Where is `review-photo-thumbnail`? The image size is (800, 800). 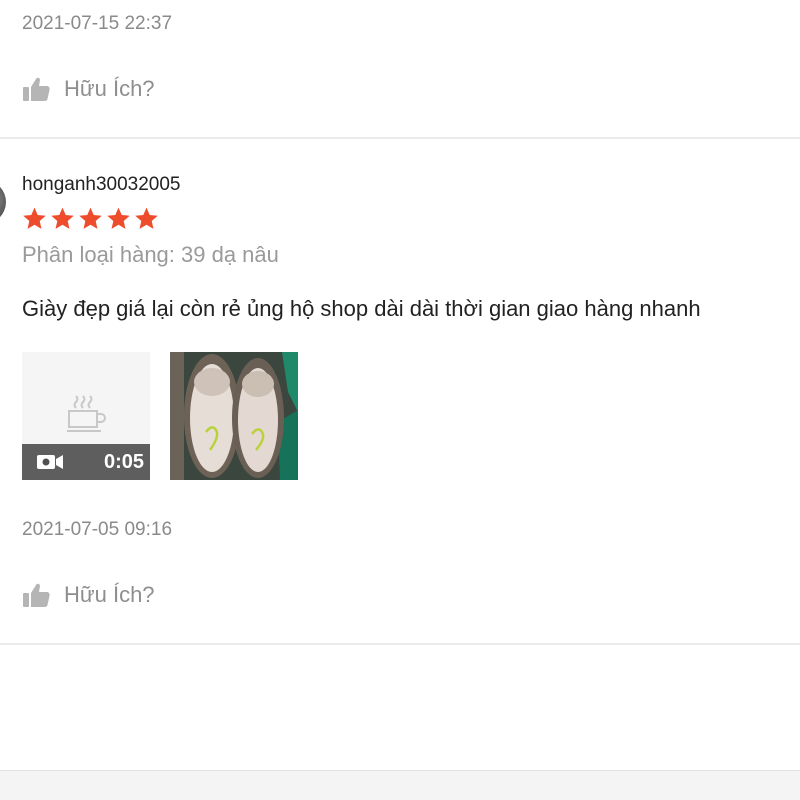 review-photo-thumbnail is located at coordinates (234, 416).